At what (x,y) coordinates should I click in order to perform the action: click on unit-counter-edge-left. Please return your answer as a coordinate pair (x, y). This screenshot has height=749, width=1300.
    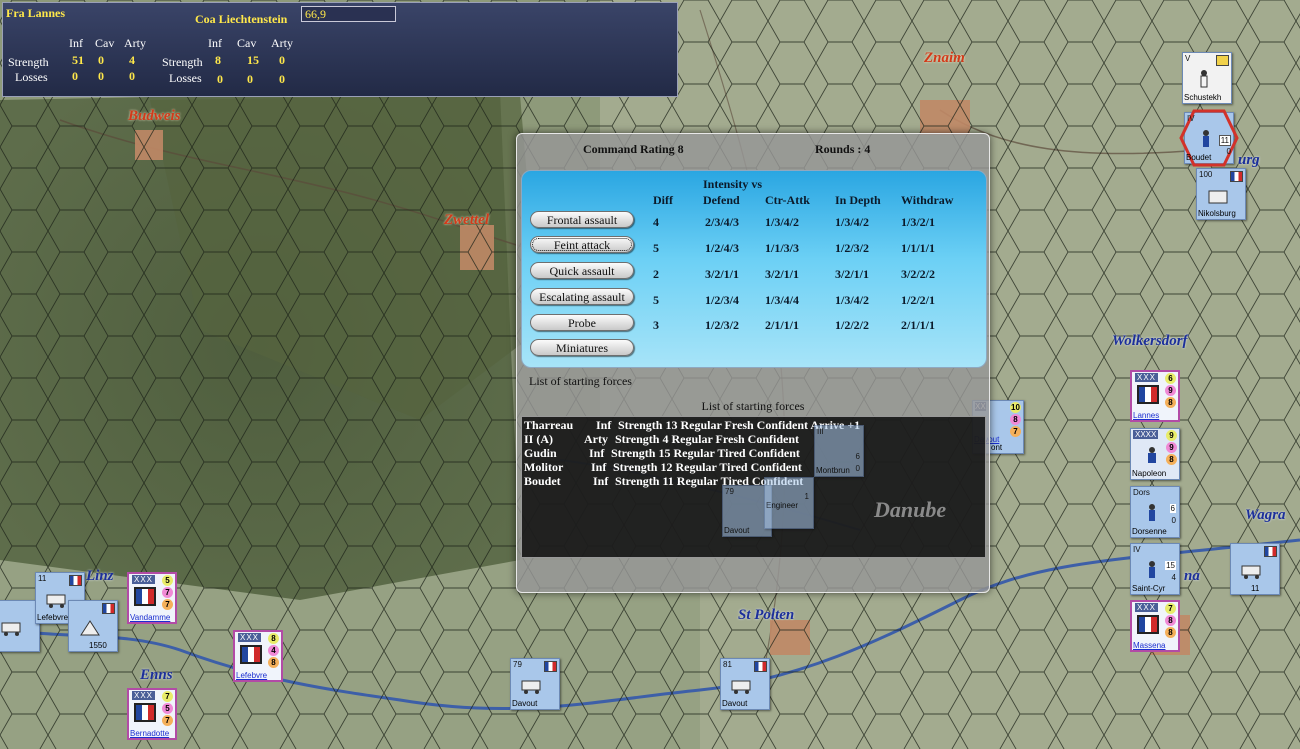
    Looking at the image, I should click on (20, 626).